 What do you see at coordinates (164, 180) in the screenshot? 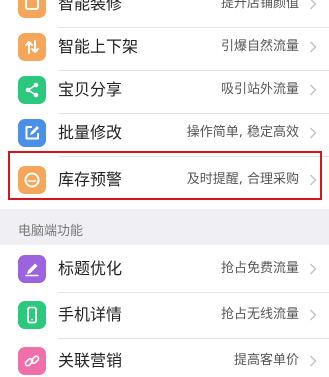
I see `list-item-stock-alert: 库存预警 及时提醒, 合理采购` at bounding box center [164, 180].